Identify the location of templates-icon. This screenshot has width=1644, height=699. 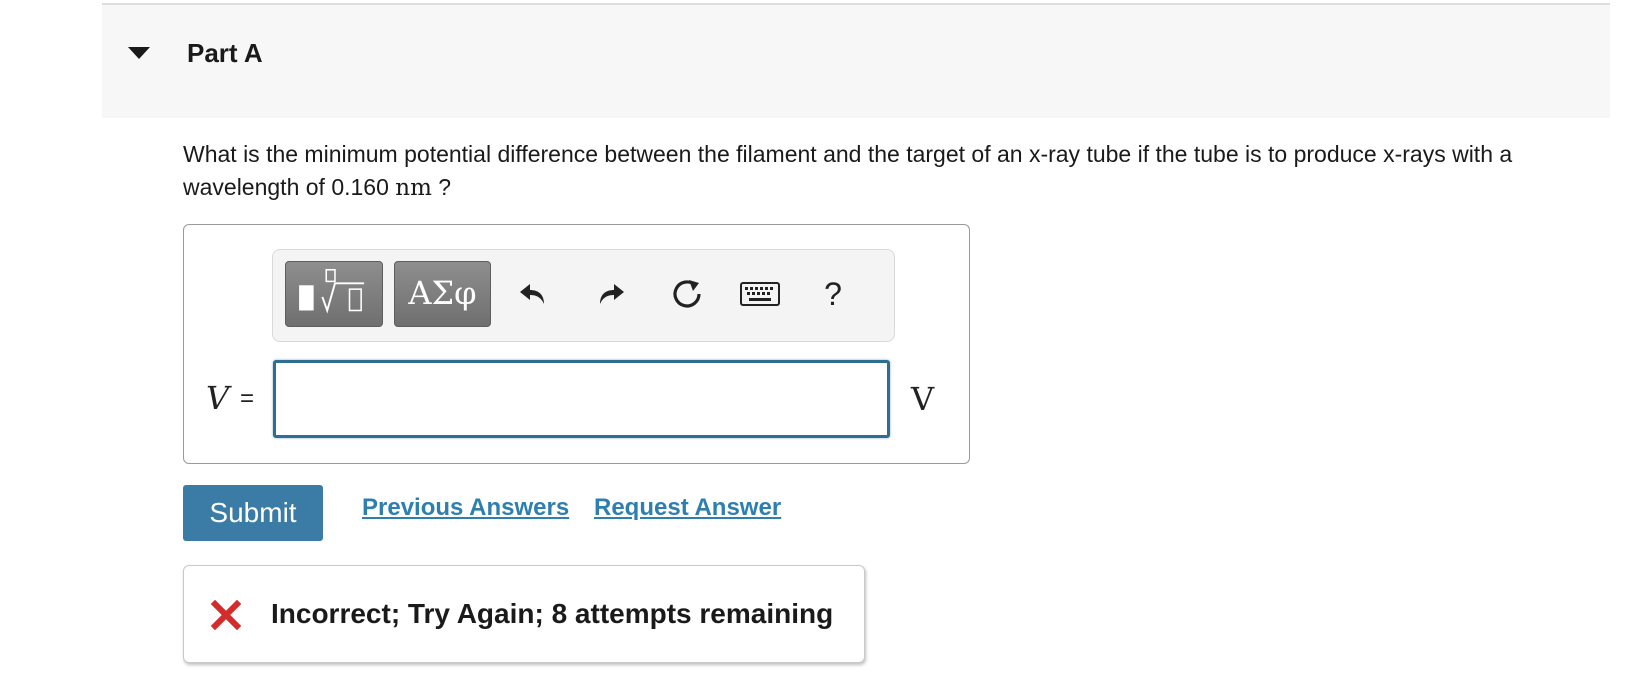
(332, 291).